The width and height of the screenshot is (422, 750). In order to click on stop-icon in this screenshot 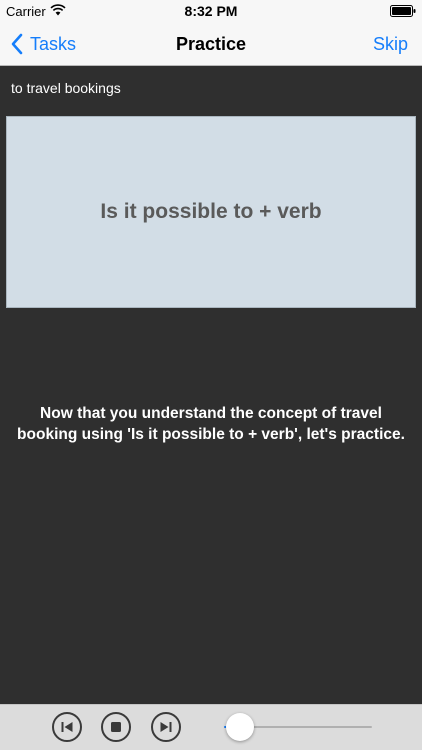, I will do `click(116, 727)`.